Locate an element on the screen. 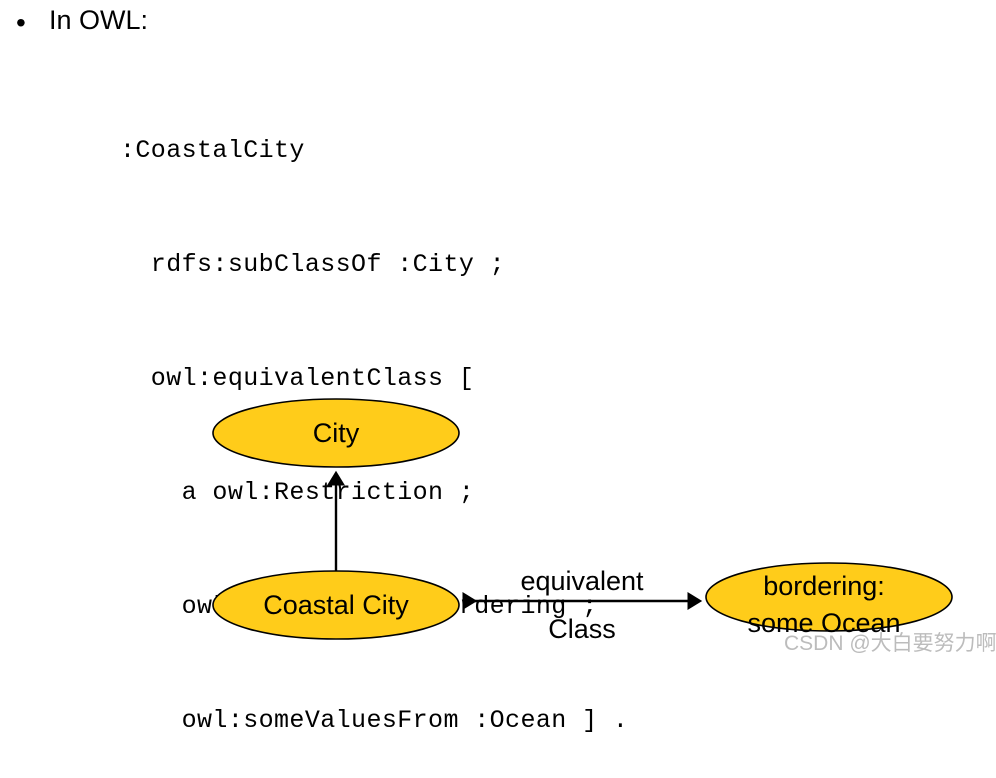  equivalent-class-edge-label-line2: Class is located at coordinates (582, 629).